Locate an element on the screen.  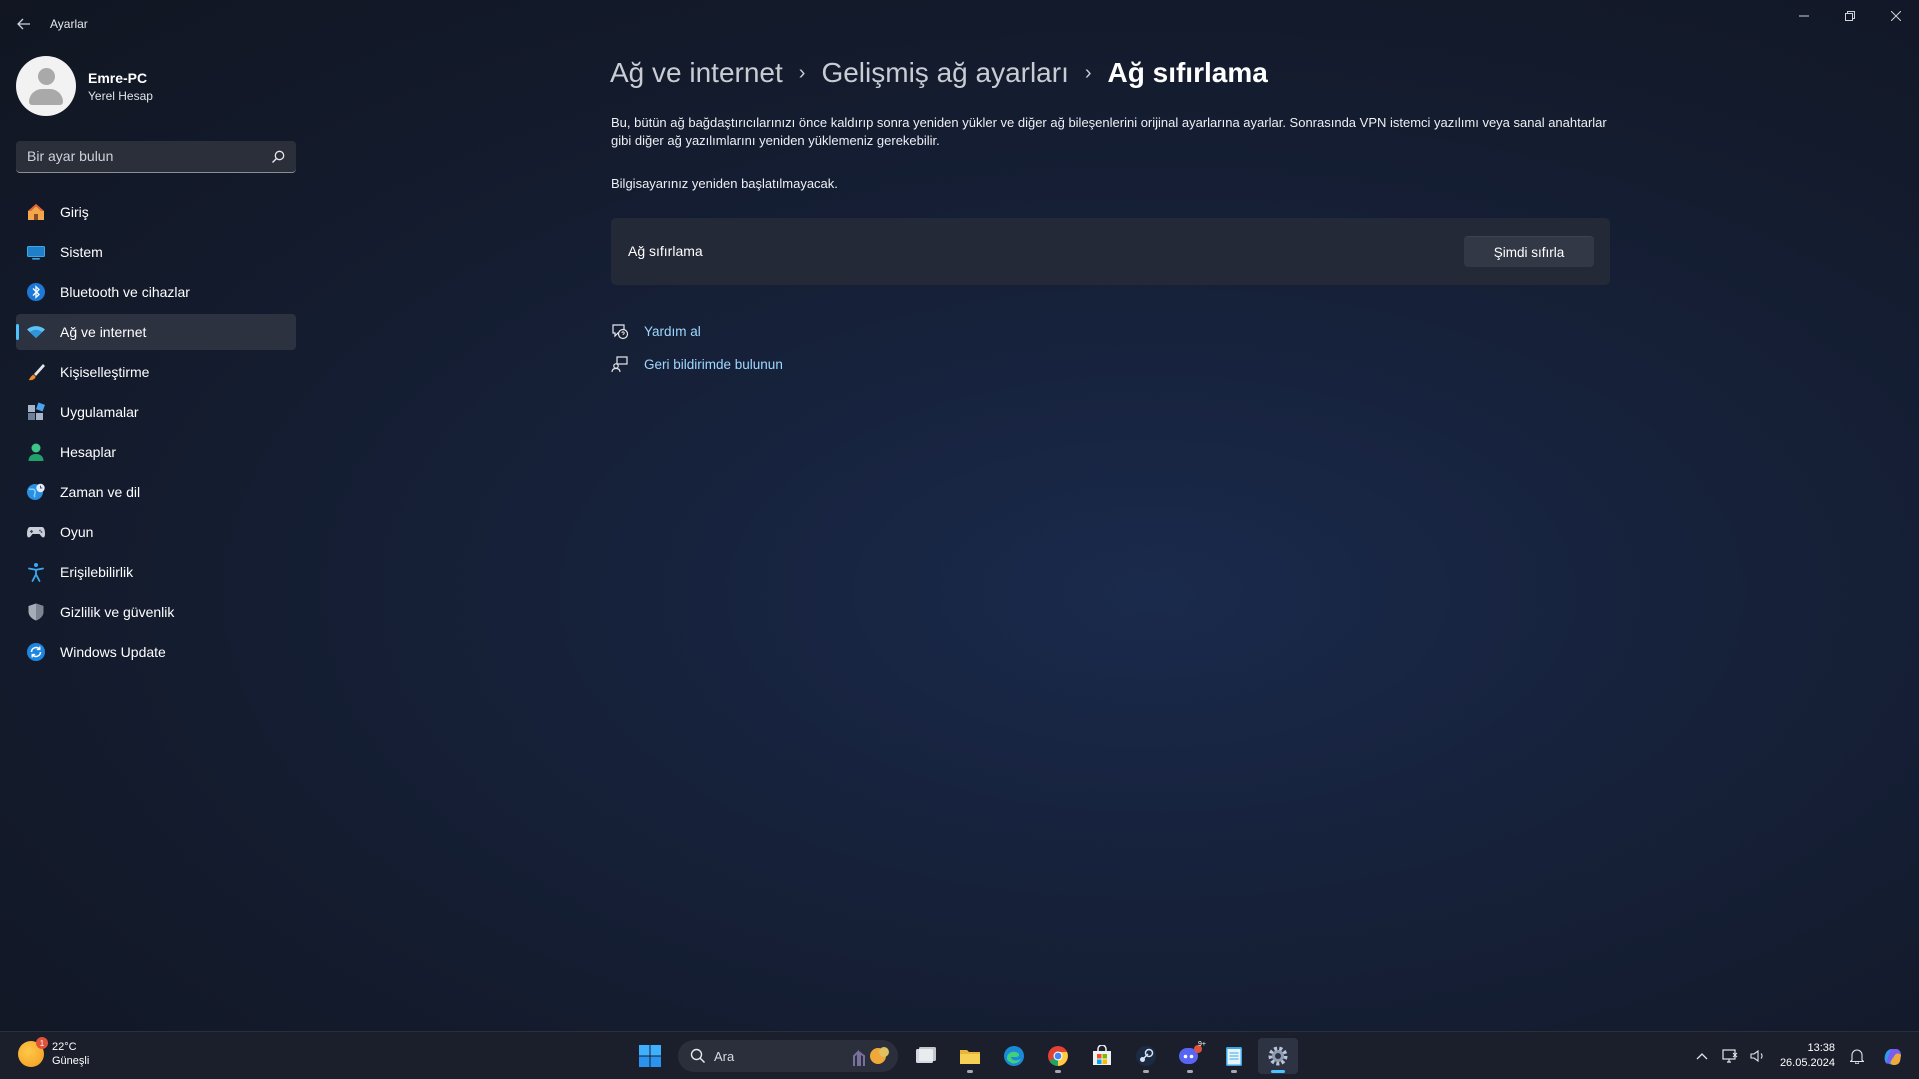
sidebar-item-system: Sistem is located at coordinates (156, 252).